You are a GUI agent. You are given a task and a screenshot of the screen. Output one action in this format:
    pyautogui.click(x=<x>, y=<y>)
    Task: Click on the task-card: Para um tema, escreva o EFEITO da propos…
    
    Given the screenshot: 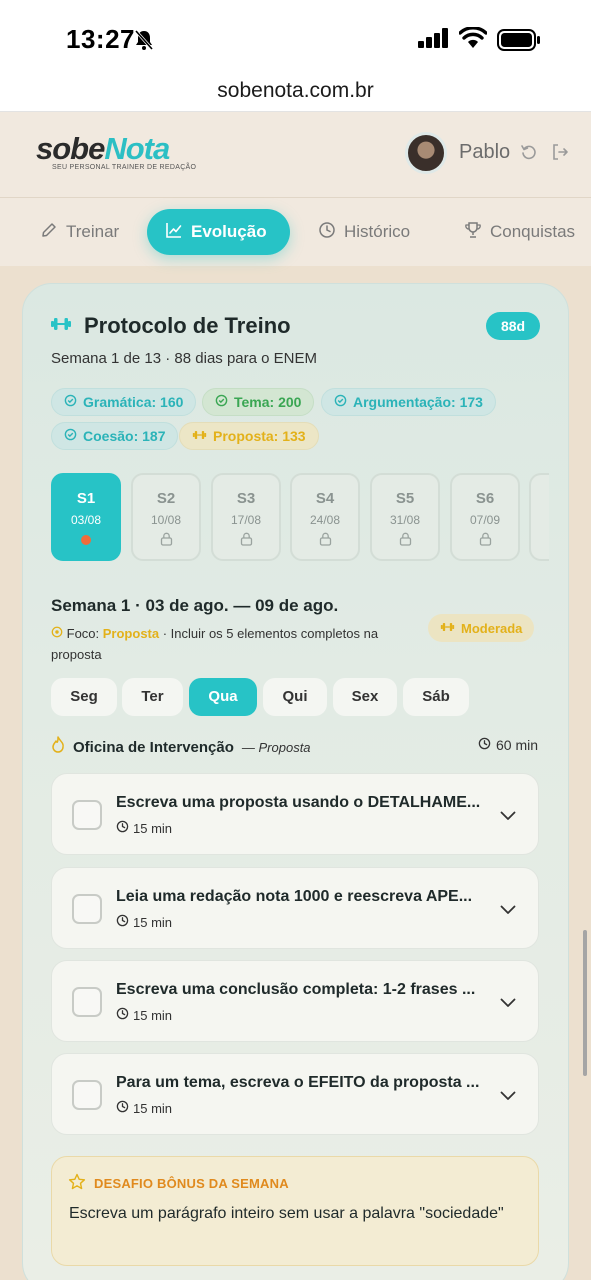 What is the action you would take?
    pyautogui.click(x=295, y=1094)
    